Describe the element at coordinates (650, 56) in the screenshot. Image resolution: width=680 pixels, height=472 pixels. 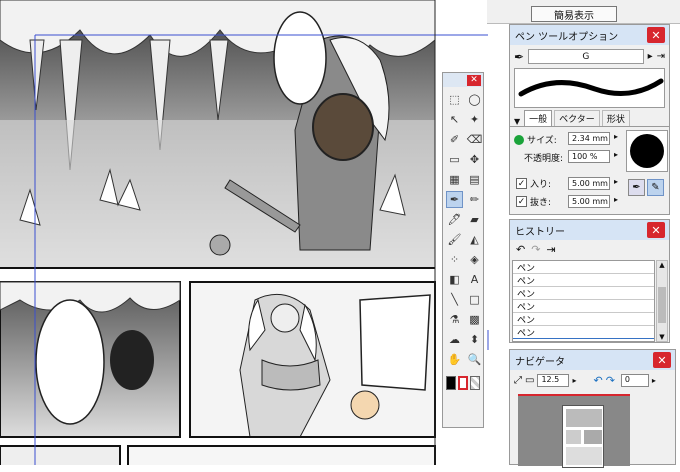
I see `brush-menu-icon: ▸` at that location.